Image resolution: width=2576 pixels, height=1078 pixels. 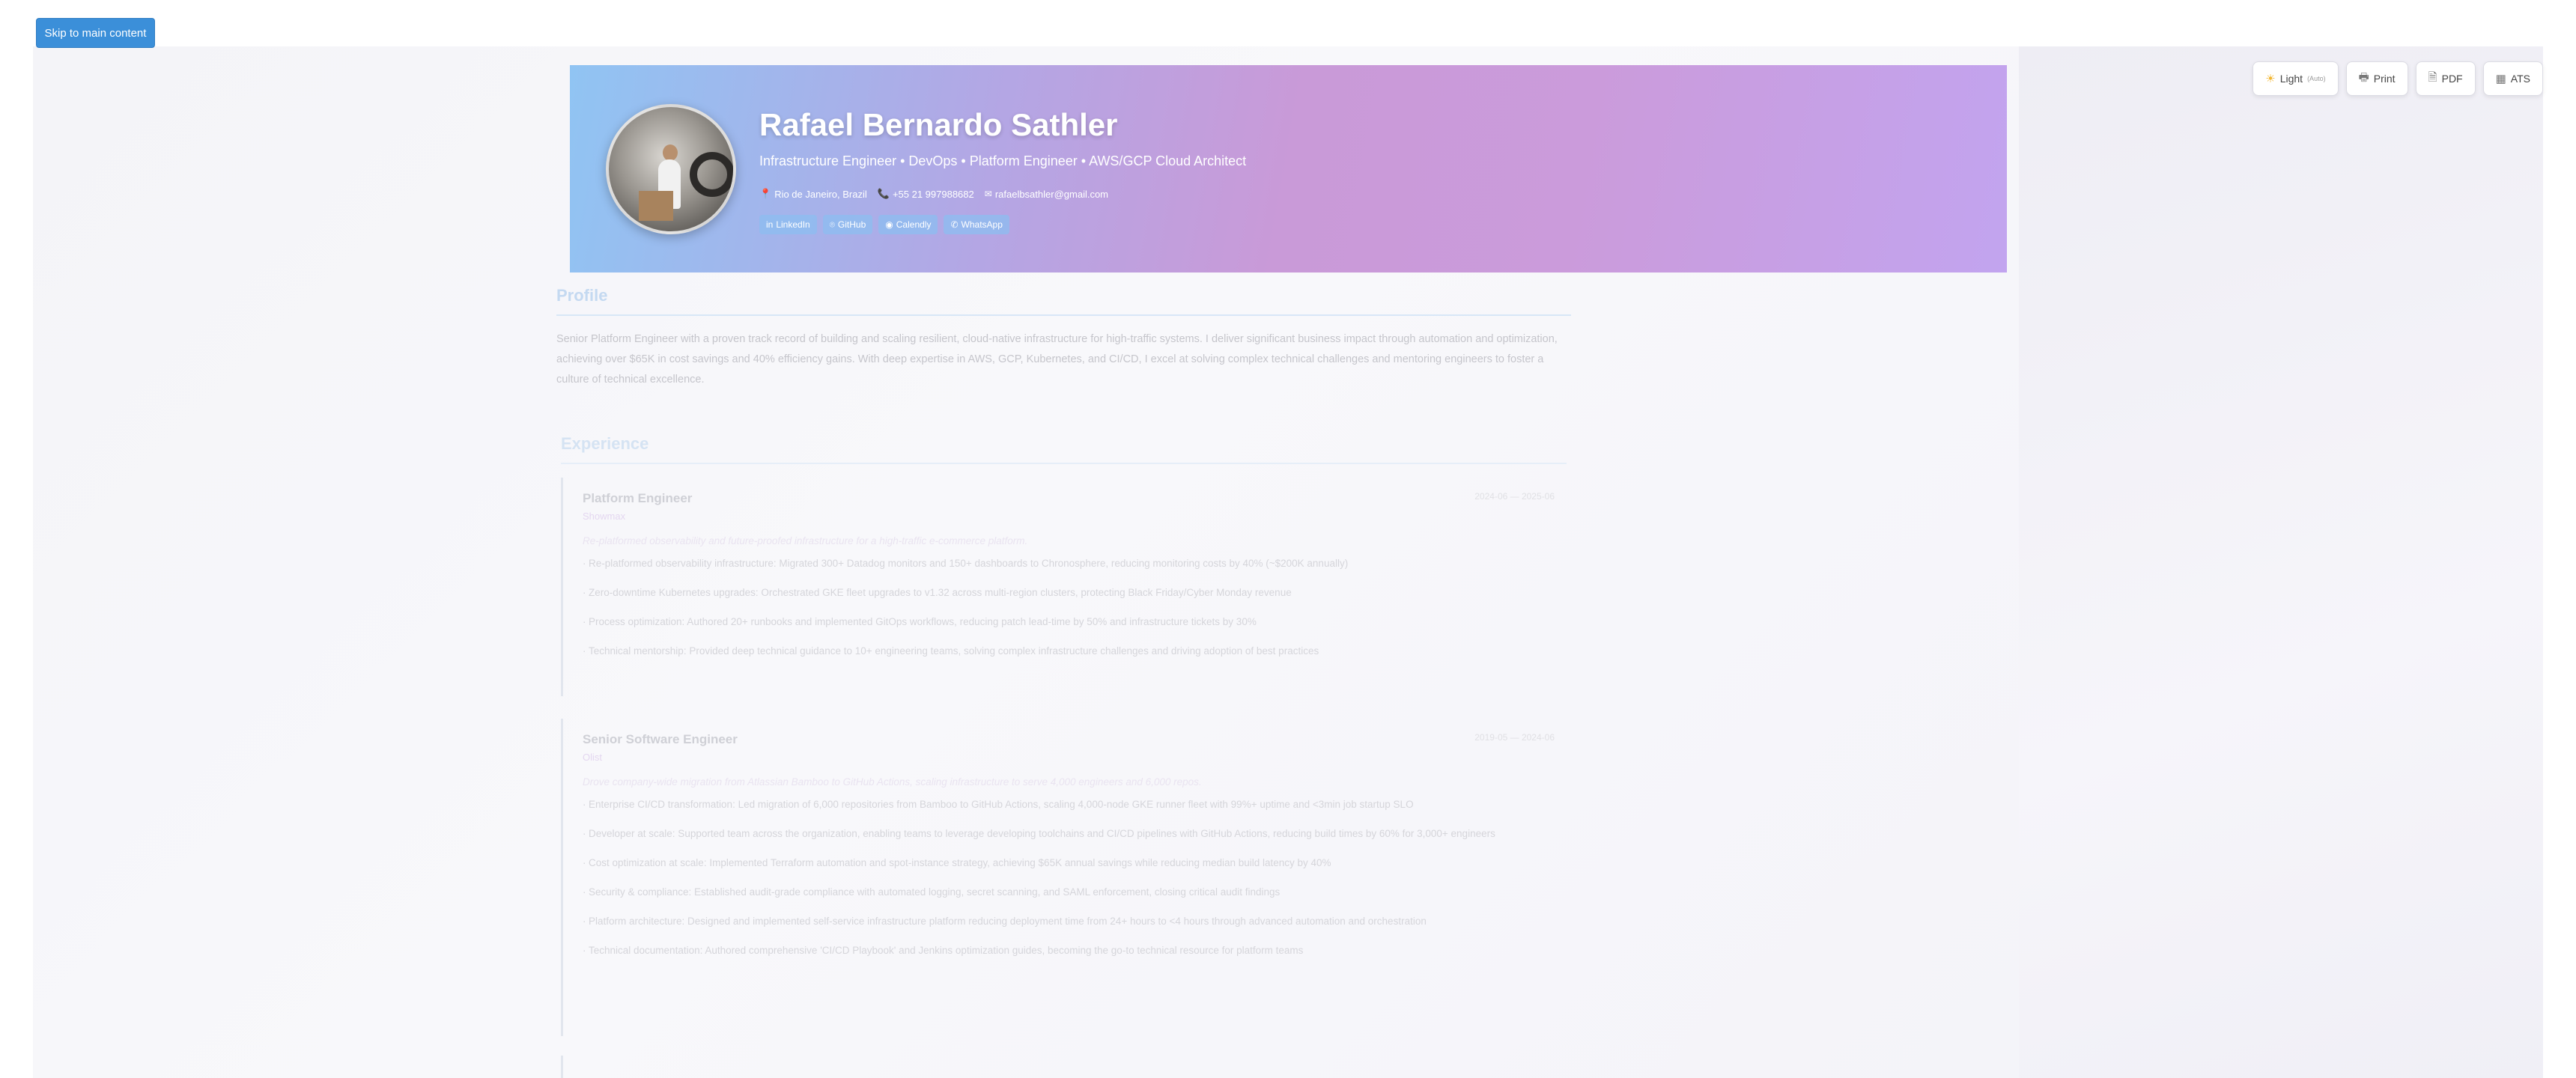 I want to click on whatsapp-link: ✆ WhatsApp, so click(x=976, y=224).